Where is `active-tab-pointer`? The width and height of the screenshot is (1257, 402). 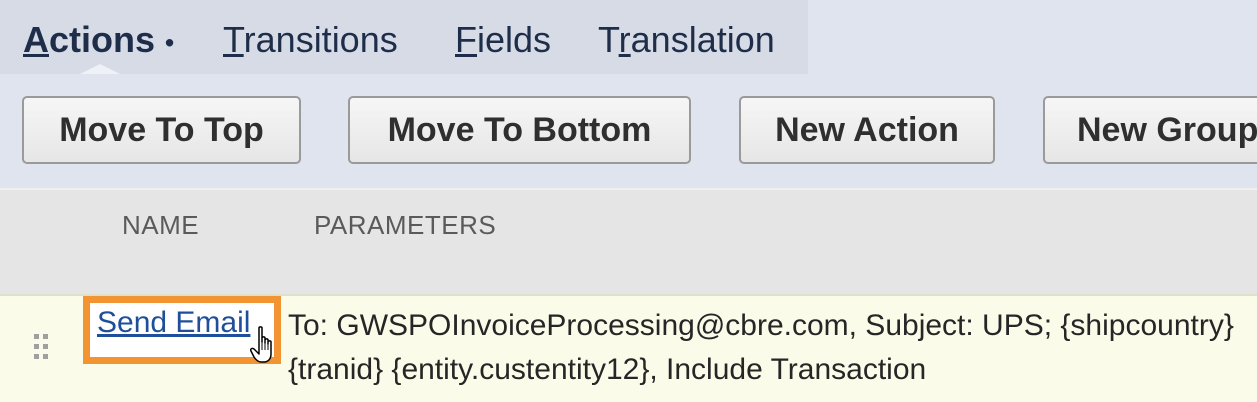
active-tab-pointer is located at coordinates (100, 69).